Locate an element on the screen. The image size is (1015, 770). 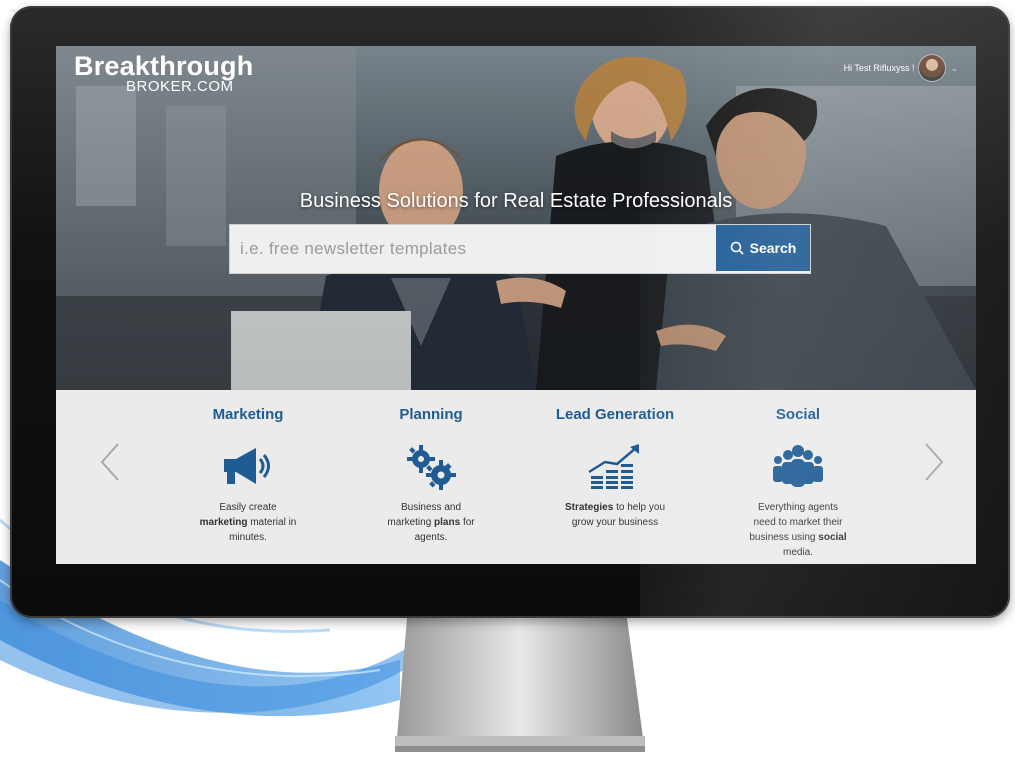
chevron-right-icon is located at coordinates (934, 462).